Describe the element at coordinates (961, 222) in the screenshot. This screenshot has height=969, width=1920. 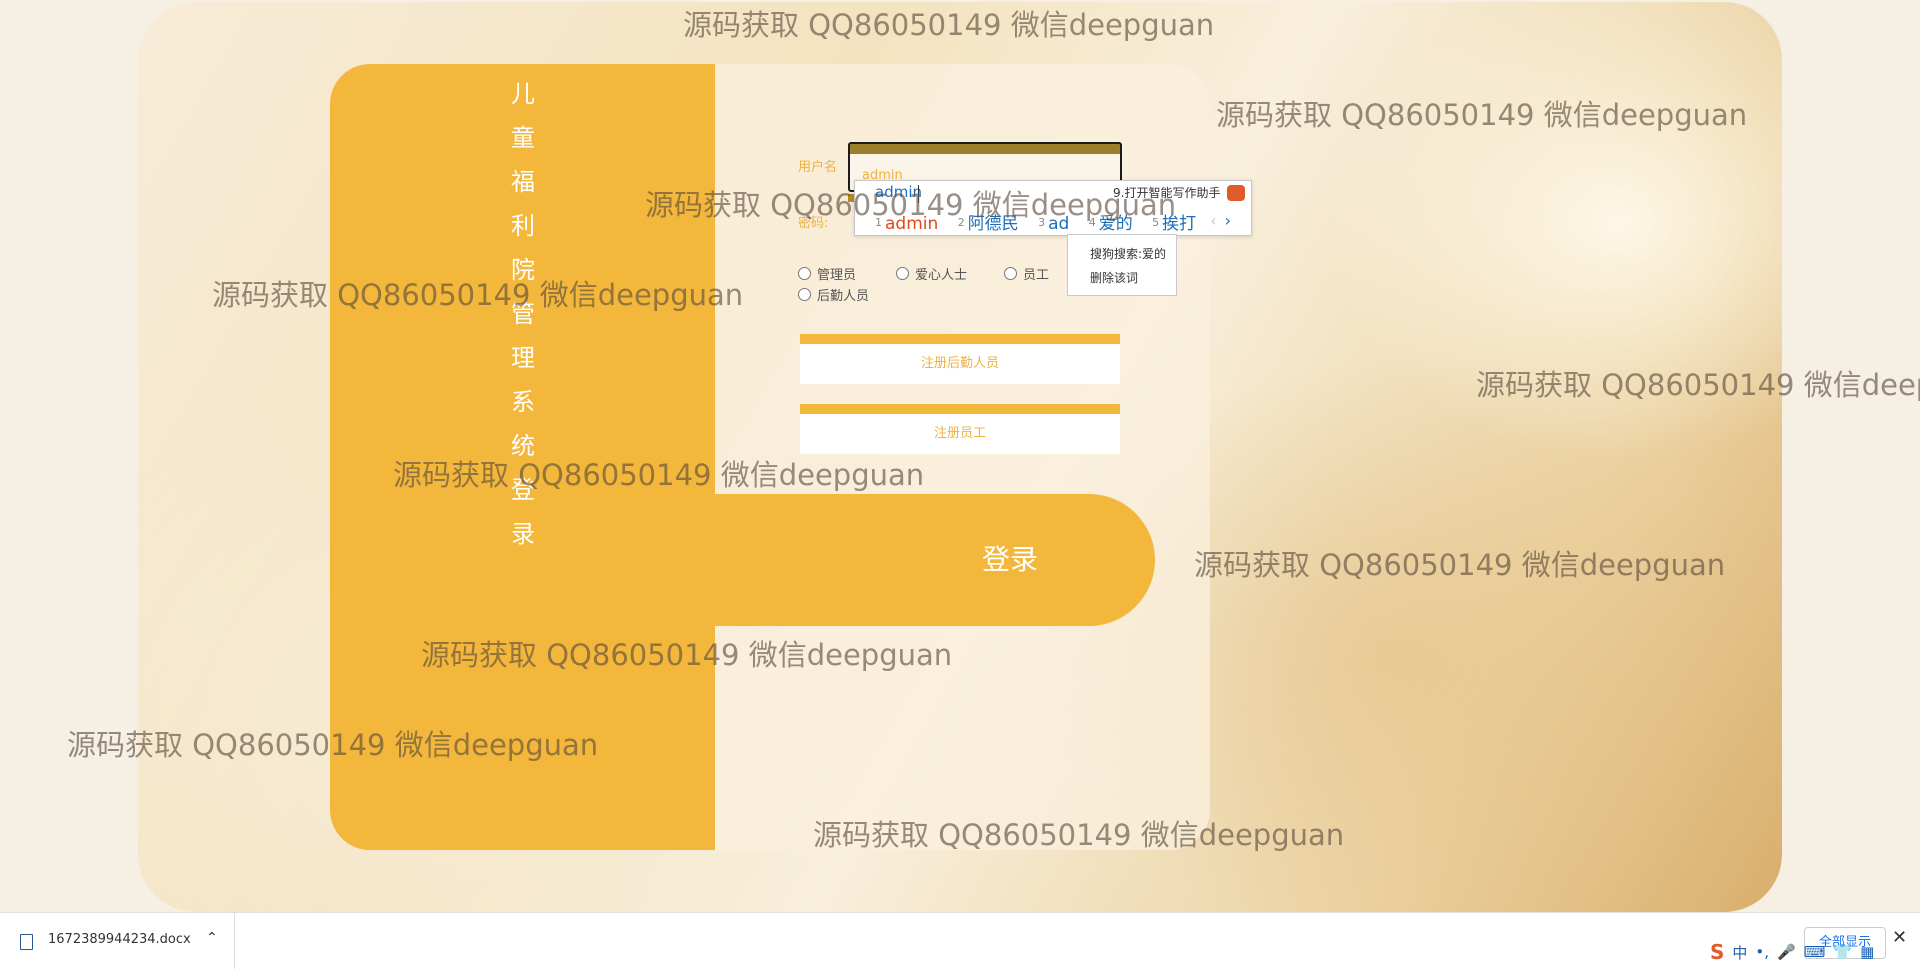
I see `candidate-number: 2` at that location.